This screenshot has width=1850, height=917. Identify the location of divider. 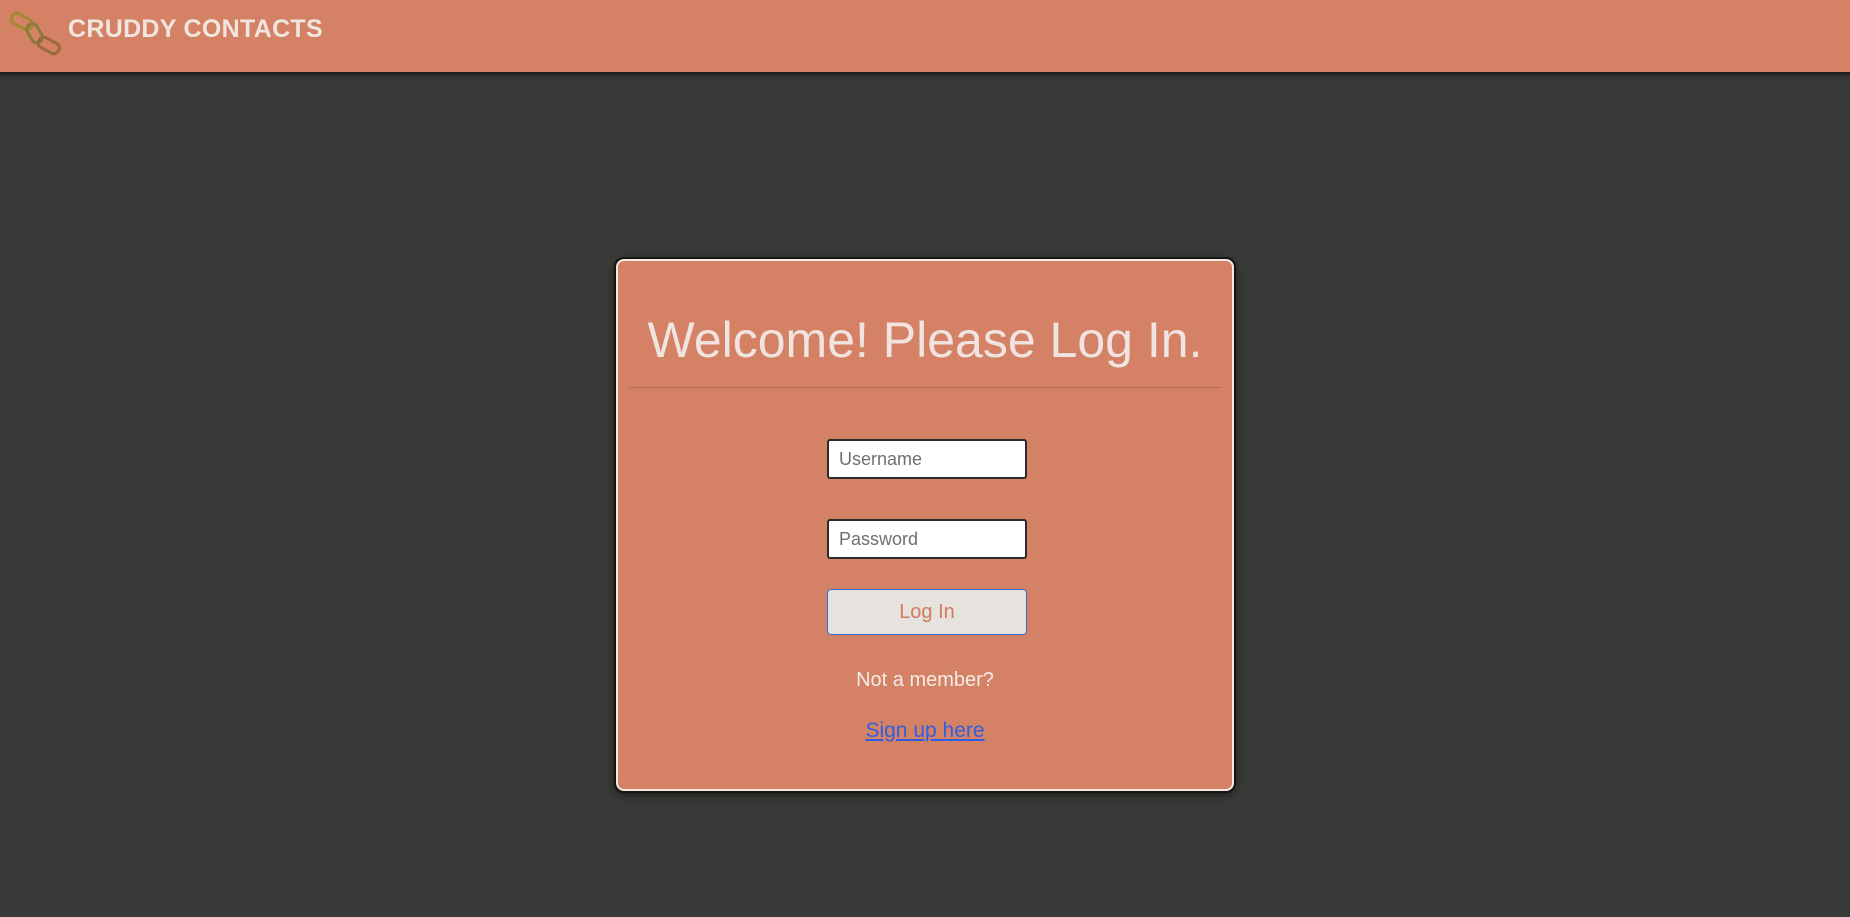
(925, 387).